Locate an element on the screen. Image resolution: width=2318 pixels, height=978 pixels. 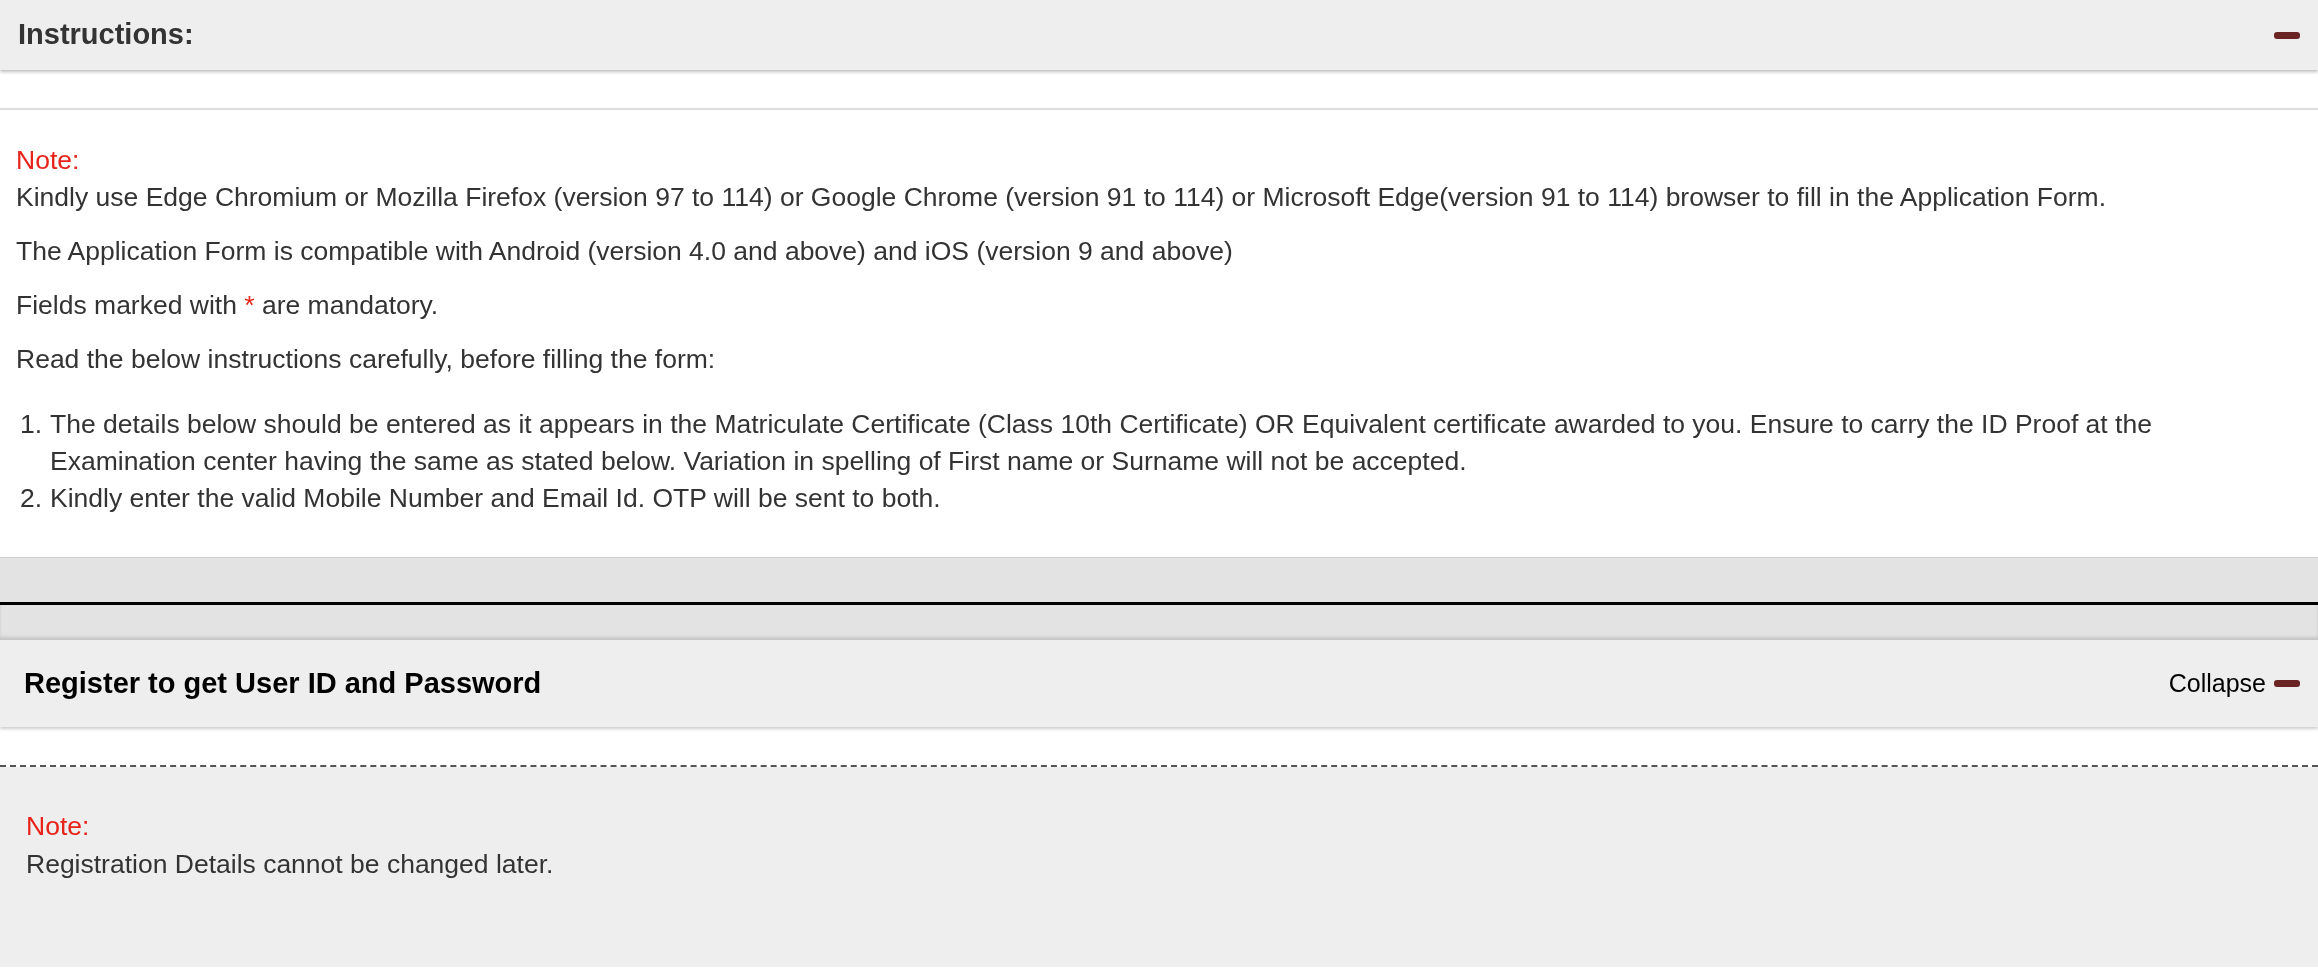
panel-title: Instructions: is located at coordinates (106, 35).